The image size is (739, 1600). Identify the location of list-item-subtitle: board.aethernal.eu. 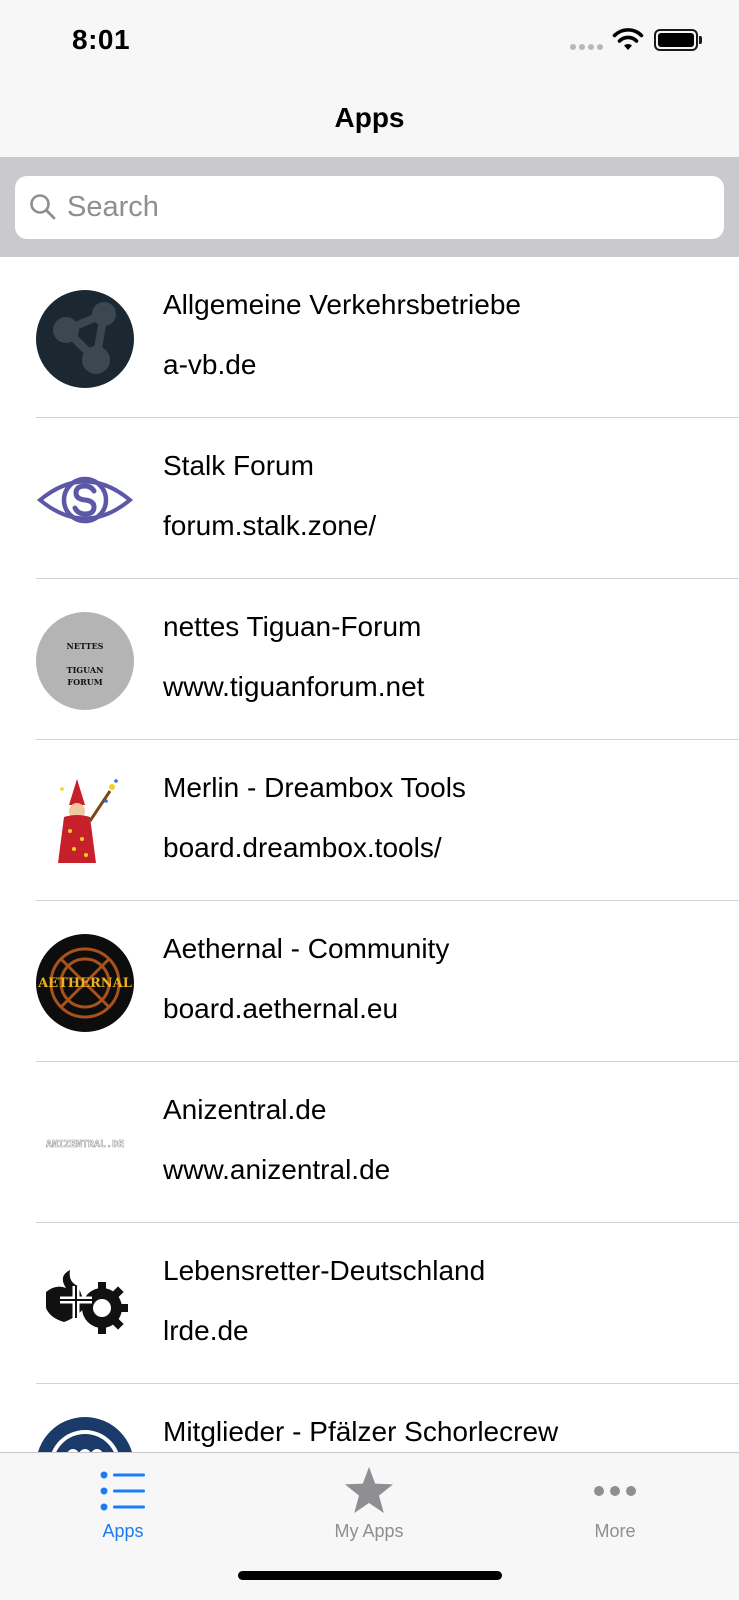
(281, 1008).